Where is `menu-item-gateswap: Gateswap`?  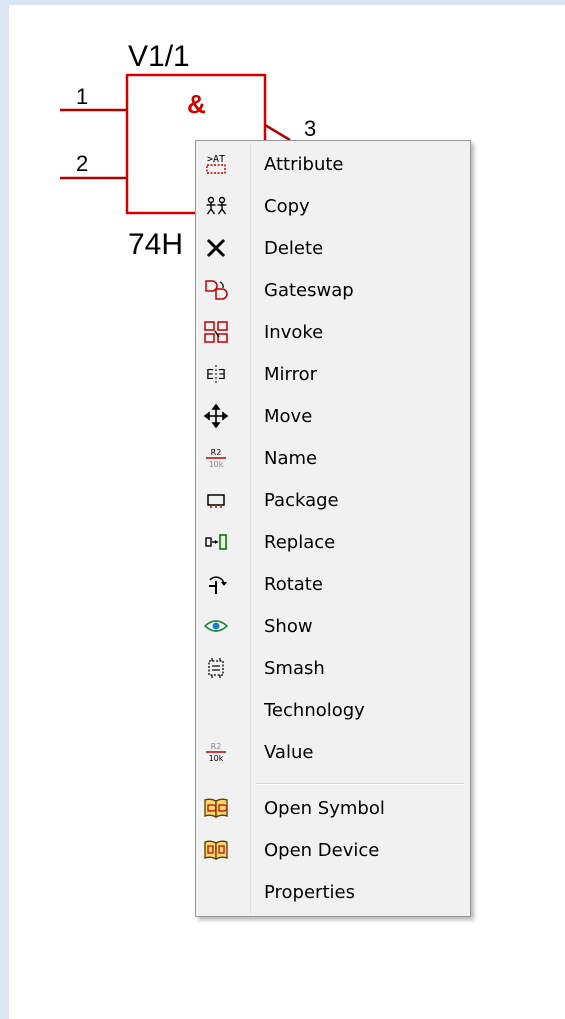
menu-item-gateswap: Gateswap is located at coordinates (333, 290).